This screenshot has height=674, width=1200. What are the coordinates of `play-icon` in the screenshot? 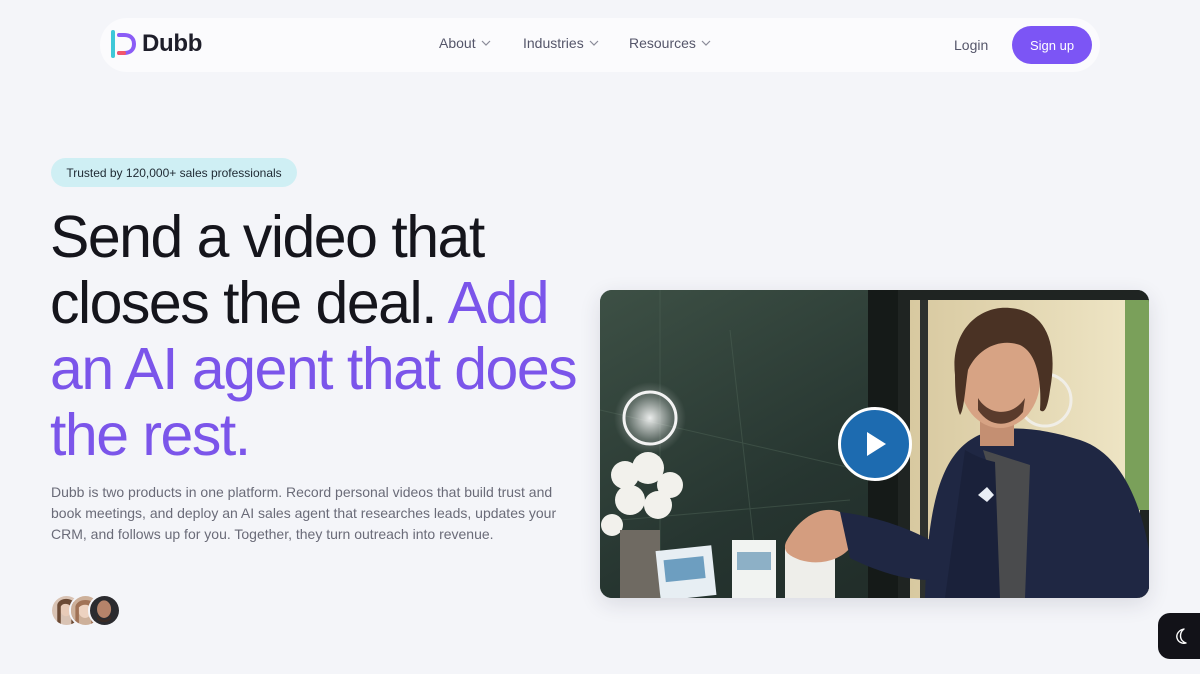 It's located at (876, 444).